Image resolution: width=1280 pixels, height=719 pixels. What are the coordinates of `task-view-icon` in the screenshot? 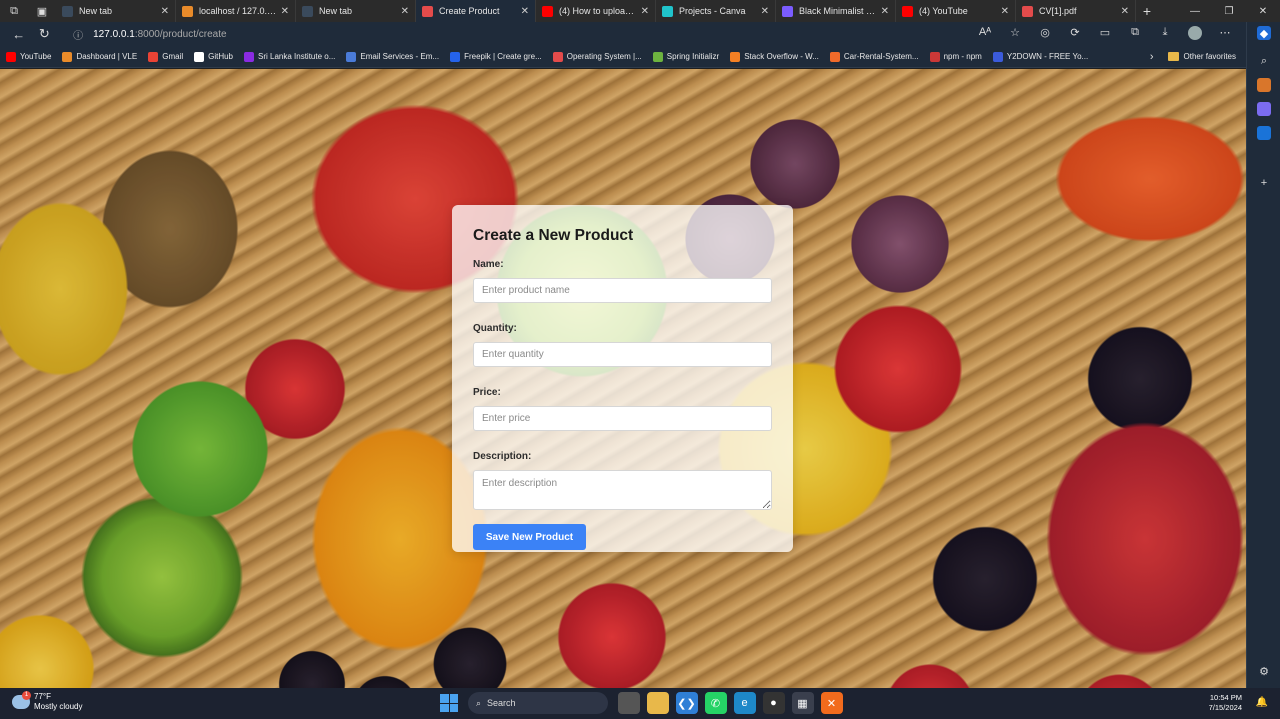 It's located at (628, 703).